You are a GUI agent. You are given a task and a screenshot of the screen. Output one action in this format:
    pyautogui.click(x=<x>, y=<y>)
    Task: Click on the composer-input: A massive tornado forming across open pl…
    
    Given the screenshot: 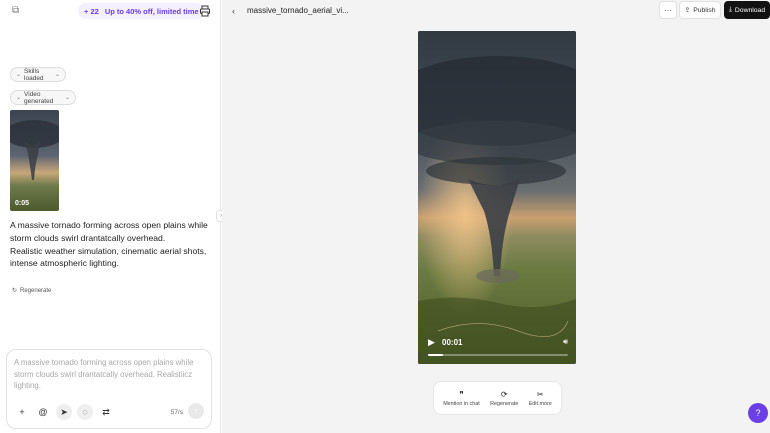 What is the action you would take?
    pyautogui.click(x=109, y=374)
    